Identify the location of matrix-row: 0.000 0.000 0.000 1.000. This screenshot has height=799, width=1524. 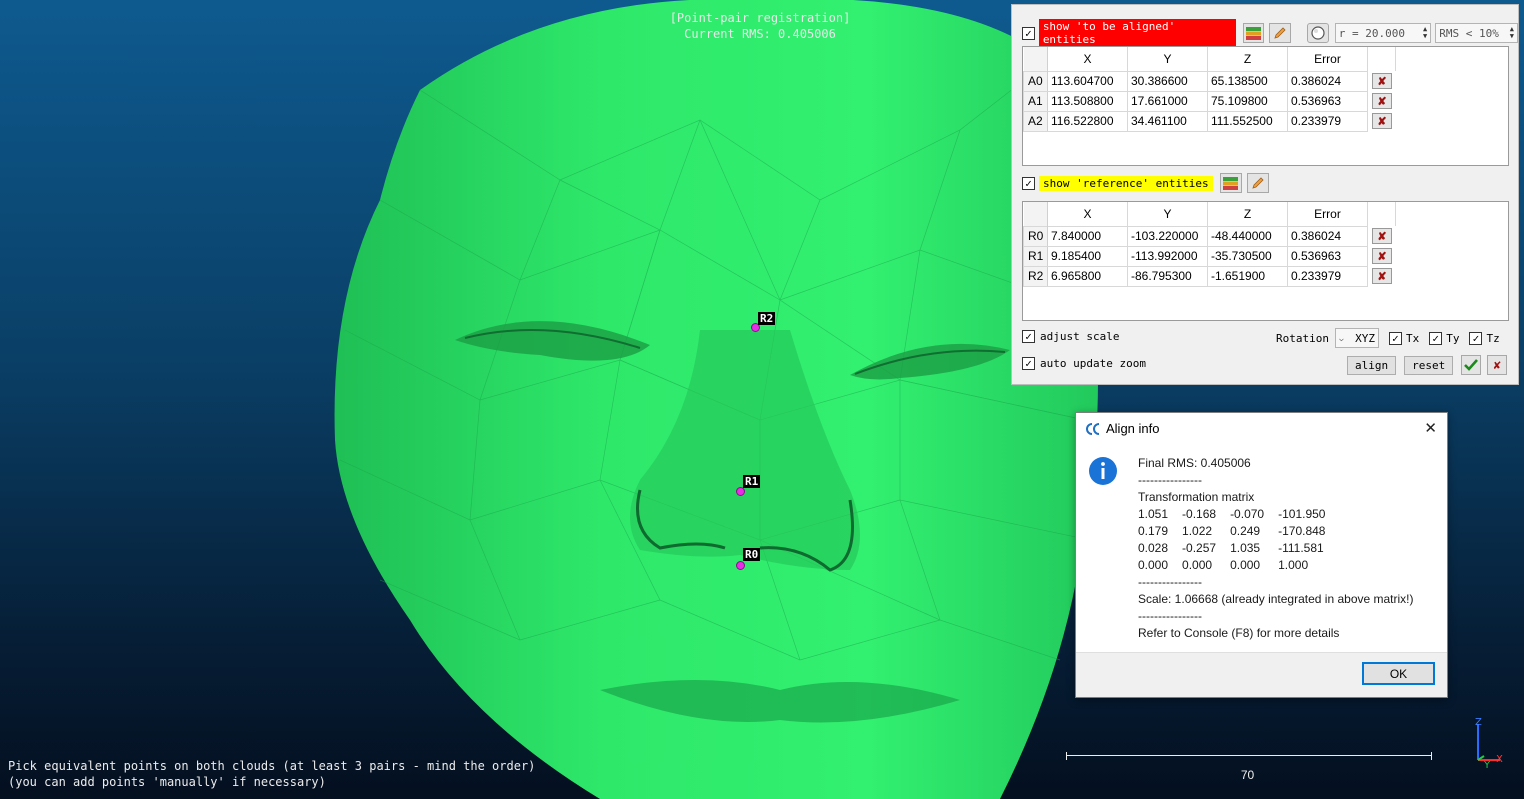
(1238, 565).